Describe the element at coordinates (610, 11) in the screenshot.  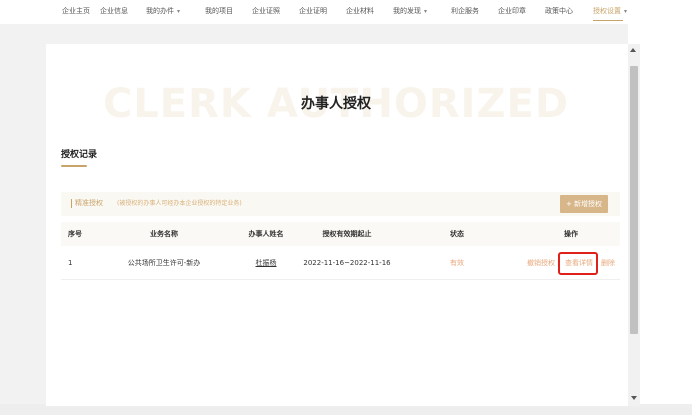
I see `nav-item-authorization: 授权设置 ▾` at that location.